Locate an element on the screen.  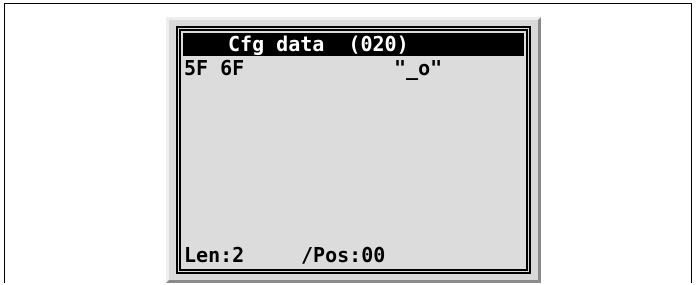
screen-title-bar: Cfg data (020) is located at coordinates (353, 44).